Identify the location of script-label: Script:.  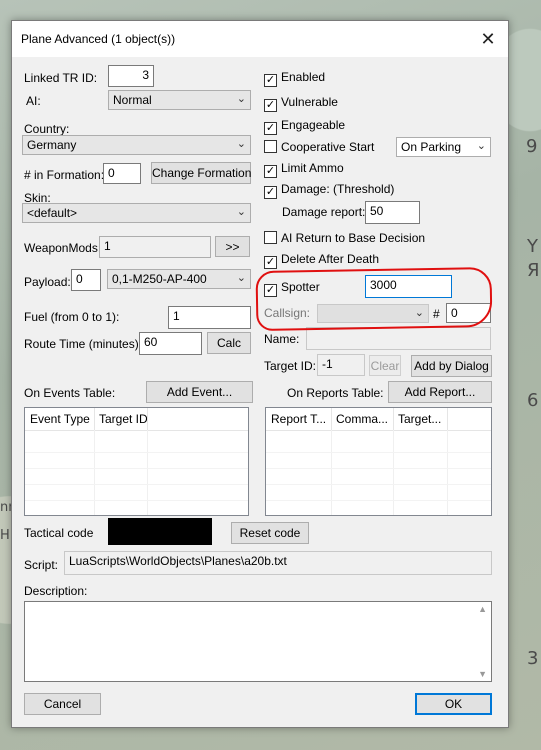
(41, 565).